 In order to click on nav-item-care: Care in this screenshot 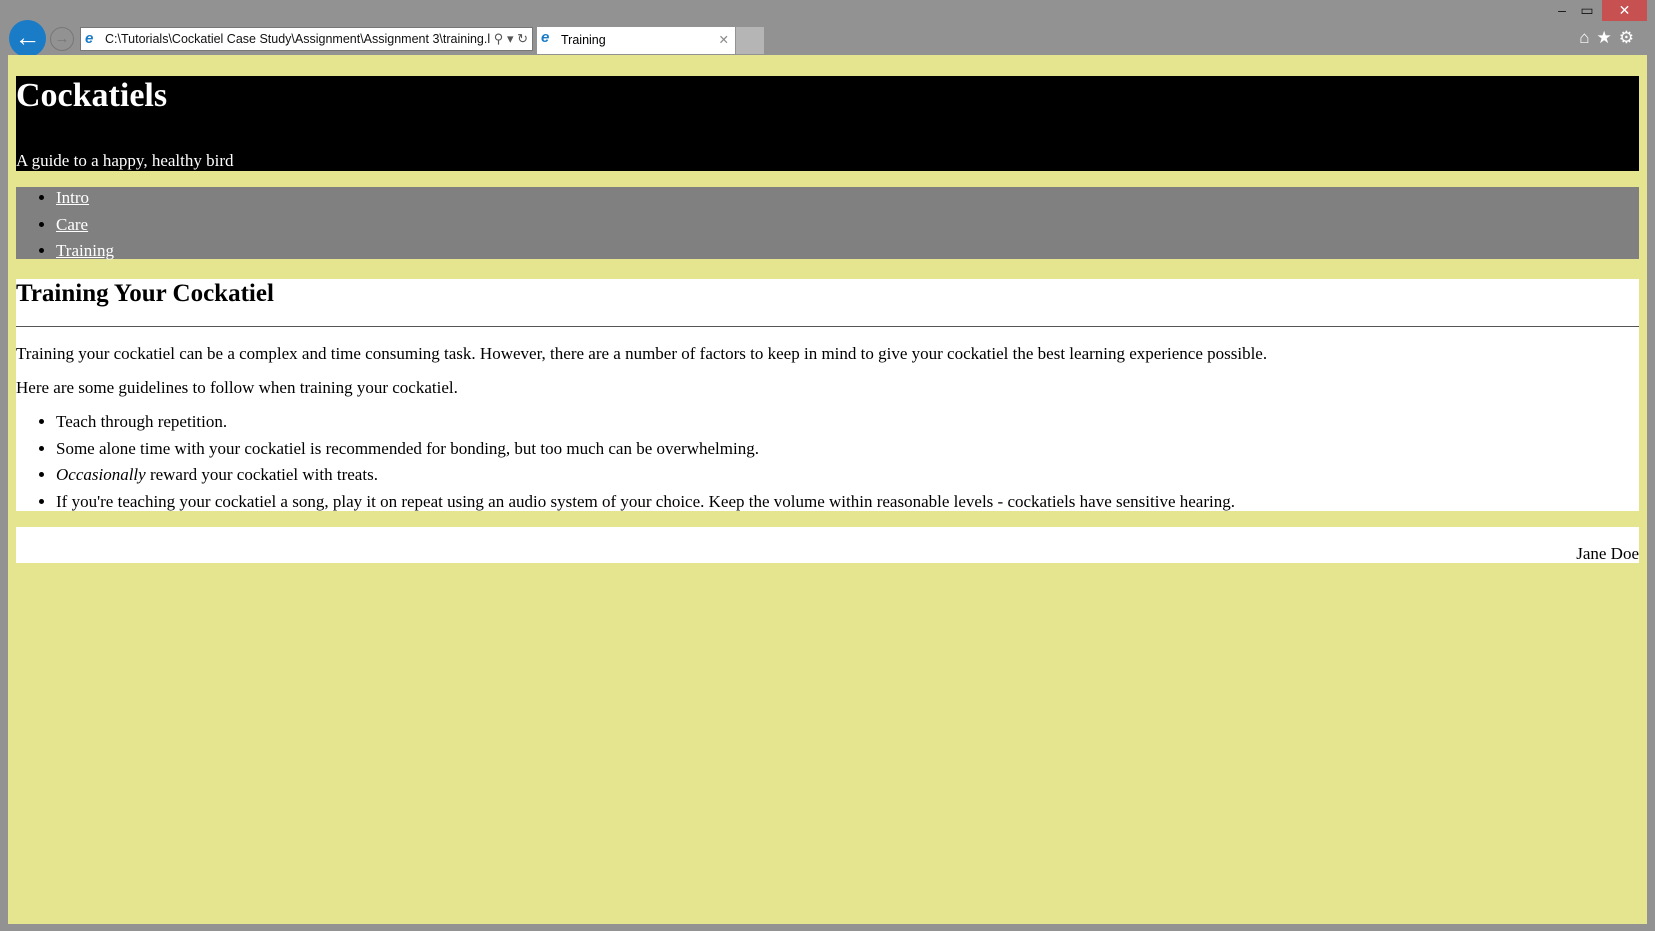, I will do `click(847, 227)`.